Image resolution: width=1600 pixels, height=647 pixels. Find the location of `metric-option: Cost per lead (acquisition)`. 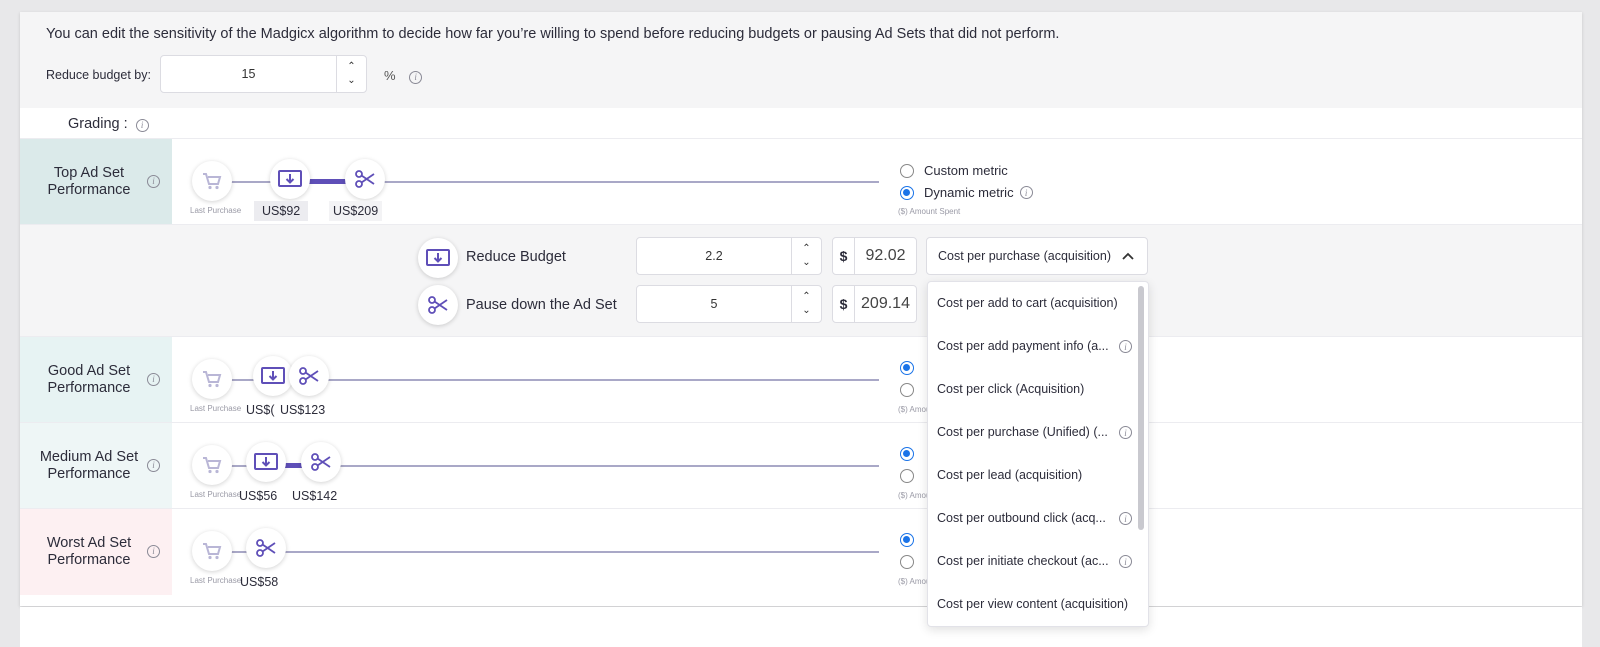

metric-option: Cost per lead (acquisition) is located at coordinates (1009, 475).